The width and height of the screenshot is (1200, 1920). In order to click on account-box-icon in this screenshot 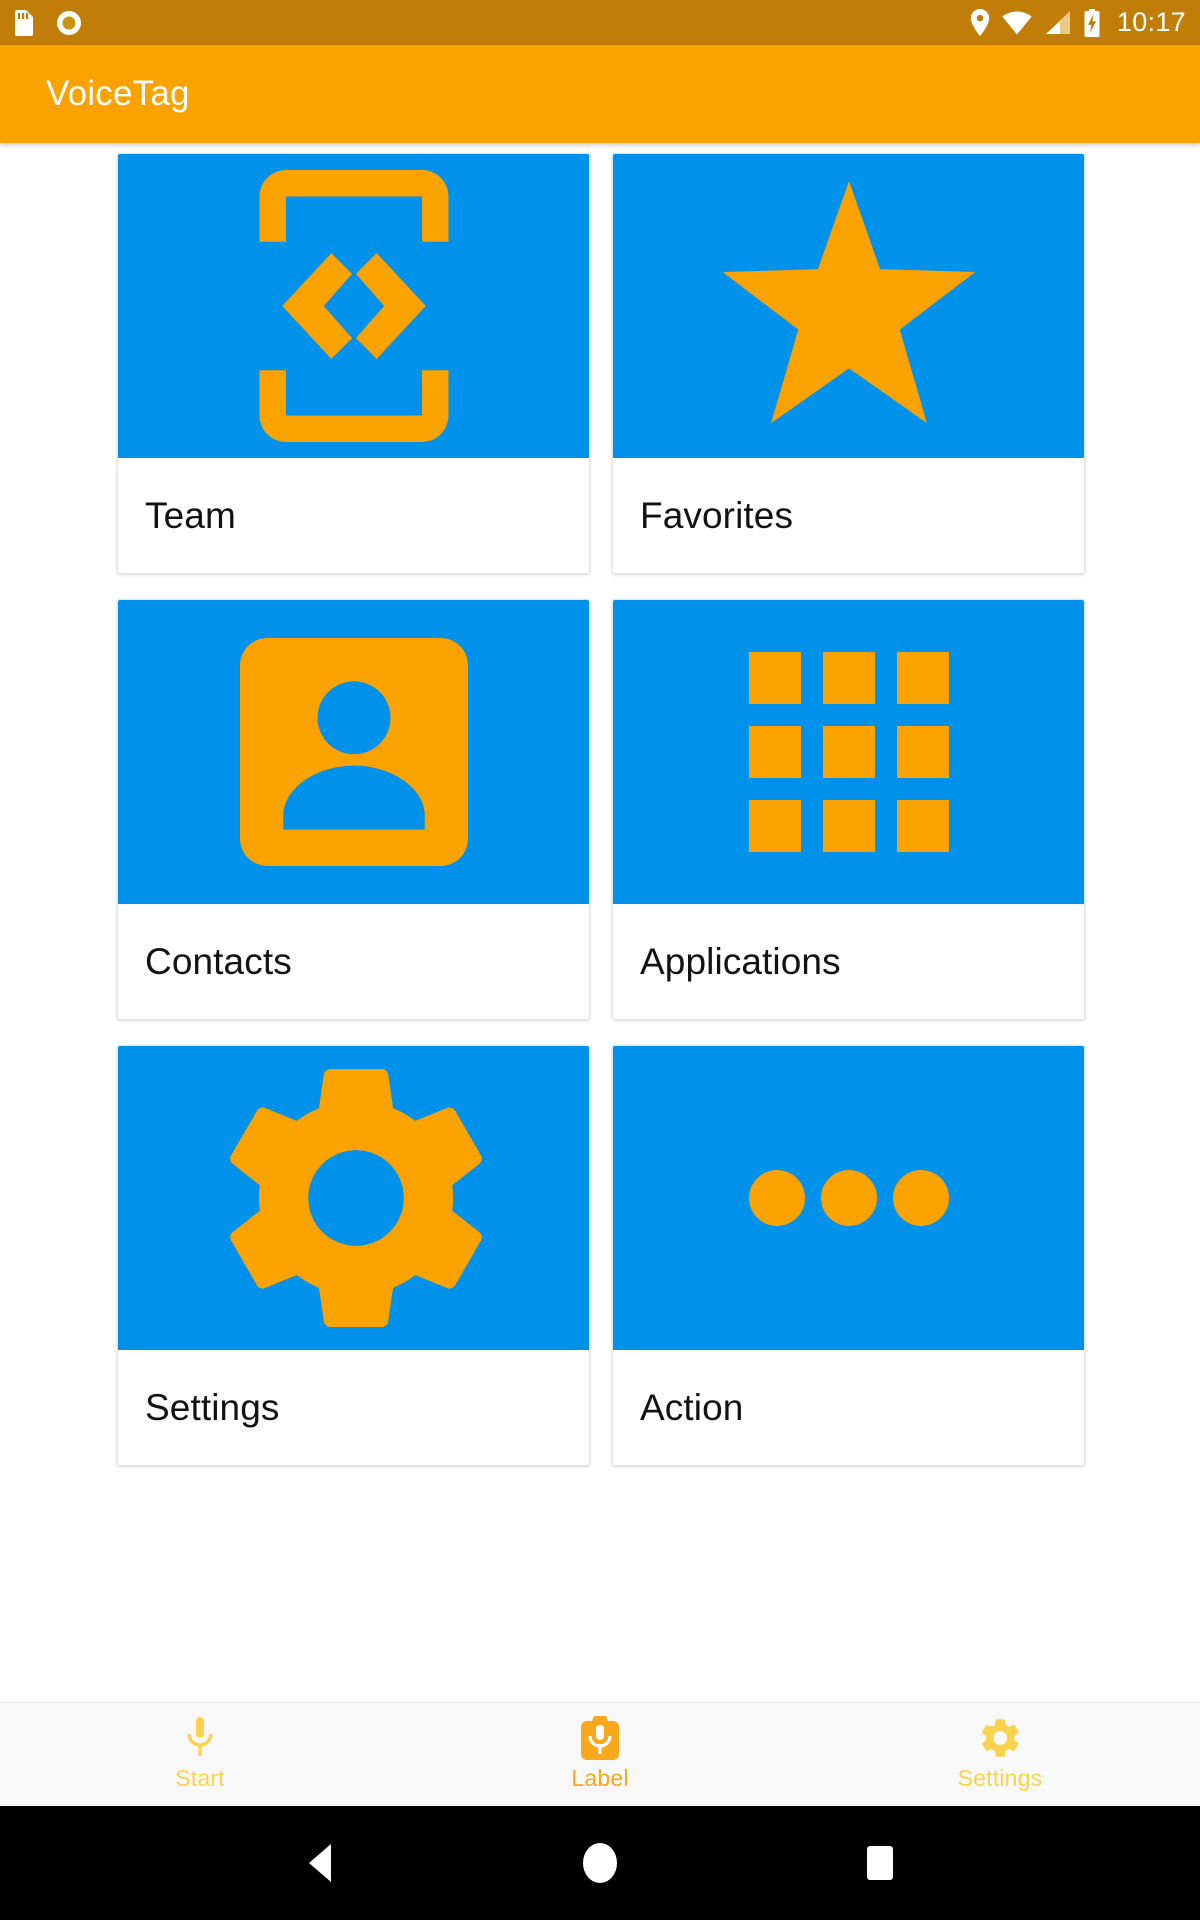, I will do `click(353, 752)`.